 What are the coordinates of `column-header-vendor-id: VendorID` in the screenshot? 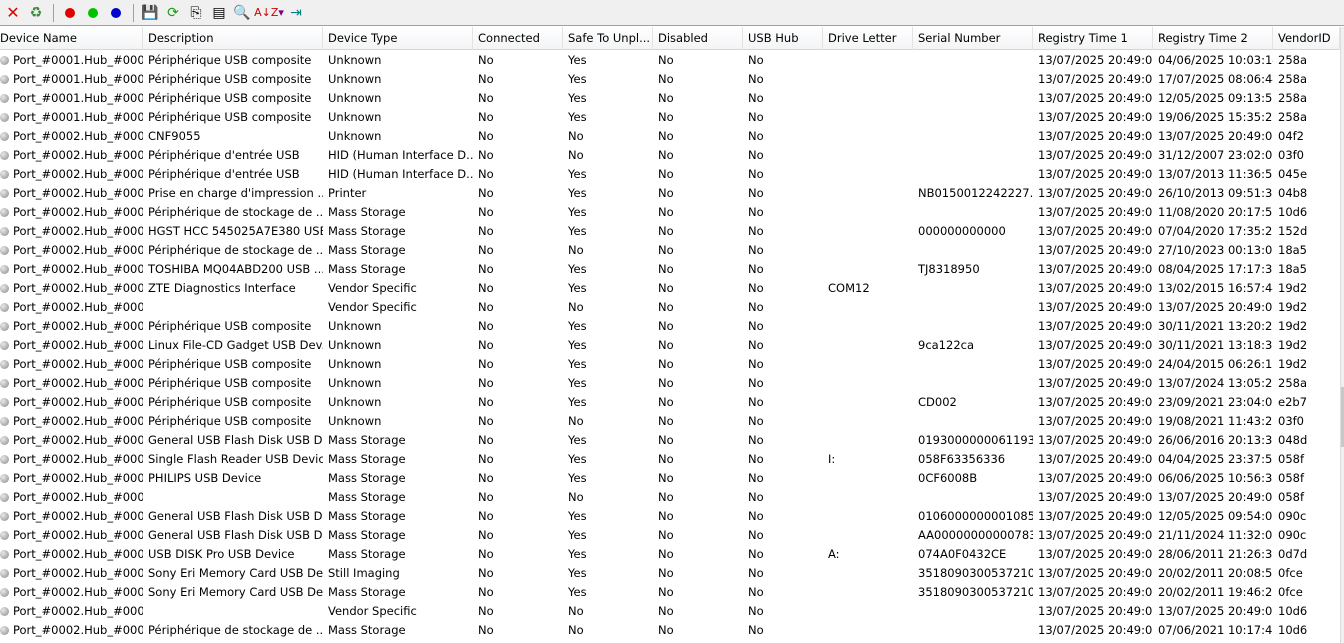 It's located at (1306, 38).